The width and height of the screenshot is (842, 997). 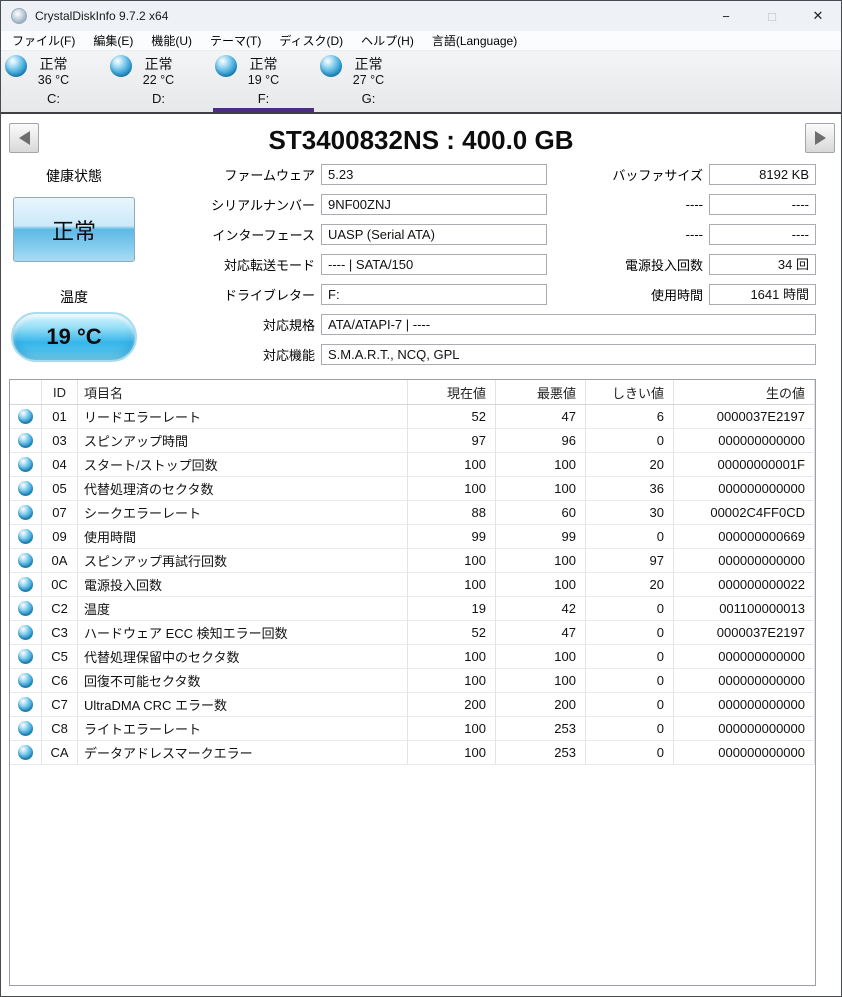 I want to click on attribute-raw: 000000000669, so click(x=744, y=536).